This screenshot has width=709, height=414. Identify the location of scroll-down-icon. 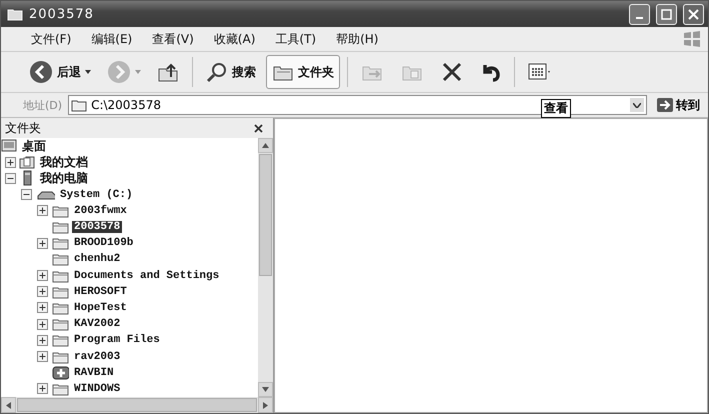
(265, 389).